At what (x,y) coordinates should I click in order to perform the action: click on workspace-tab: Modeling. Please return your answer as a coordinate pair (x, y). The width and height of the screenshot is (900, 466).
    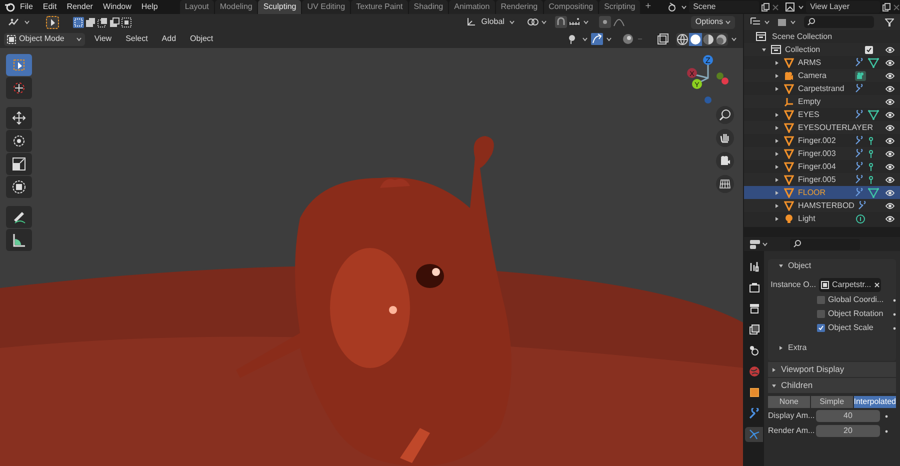
    Looking at the image, I should click on (236, 7).